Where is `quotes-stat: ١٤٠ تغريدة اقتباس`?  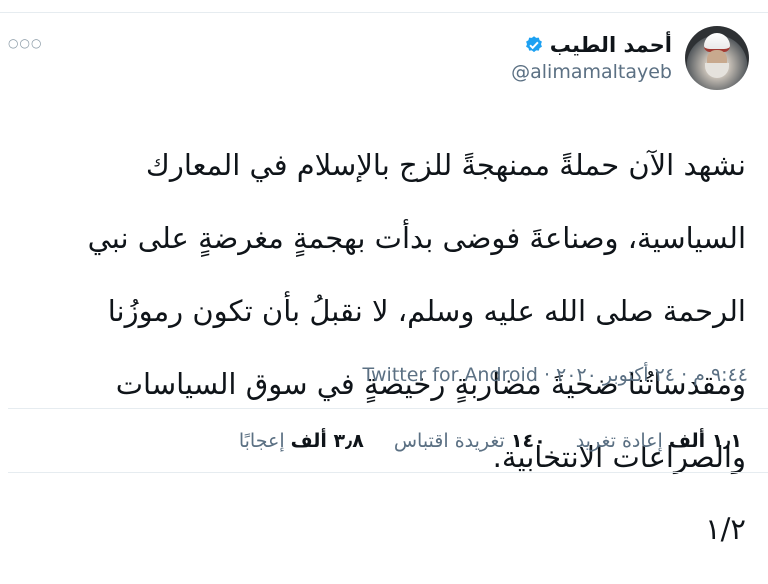
quotes-stat: ١٤٠ تغريدة اقتباس is located at coordinates (470, 441).